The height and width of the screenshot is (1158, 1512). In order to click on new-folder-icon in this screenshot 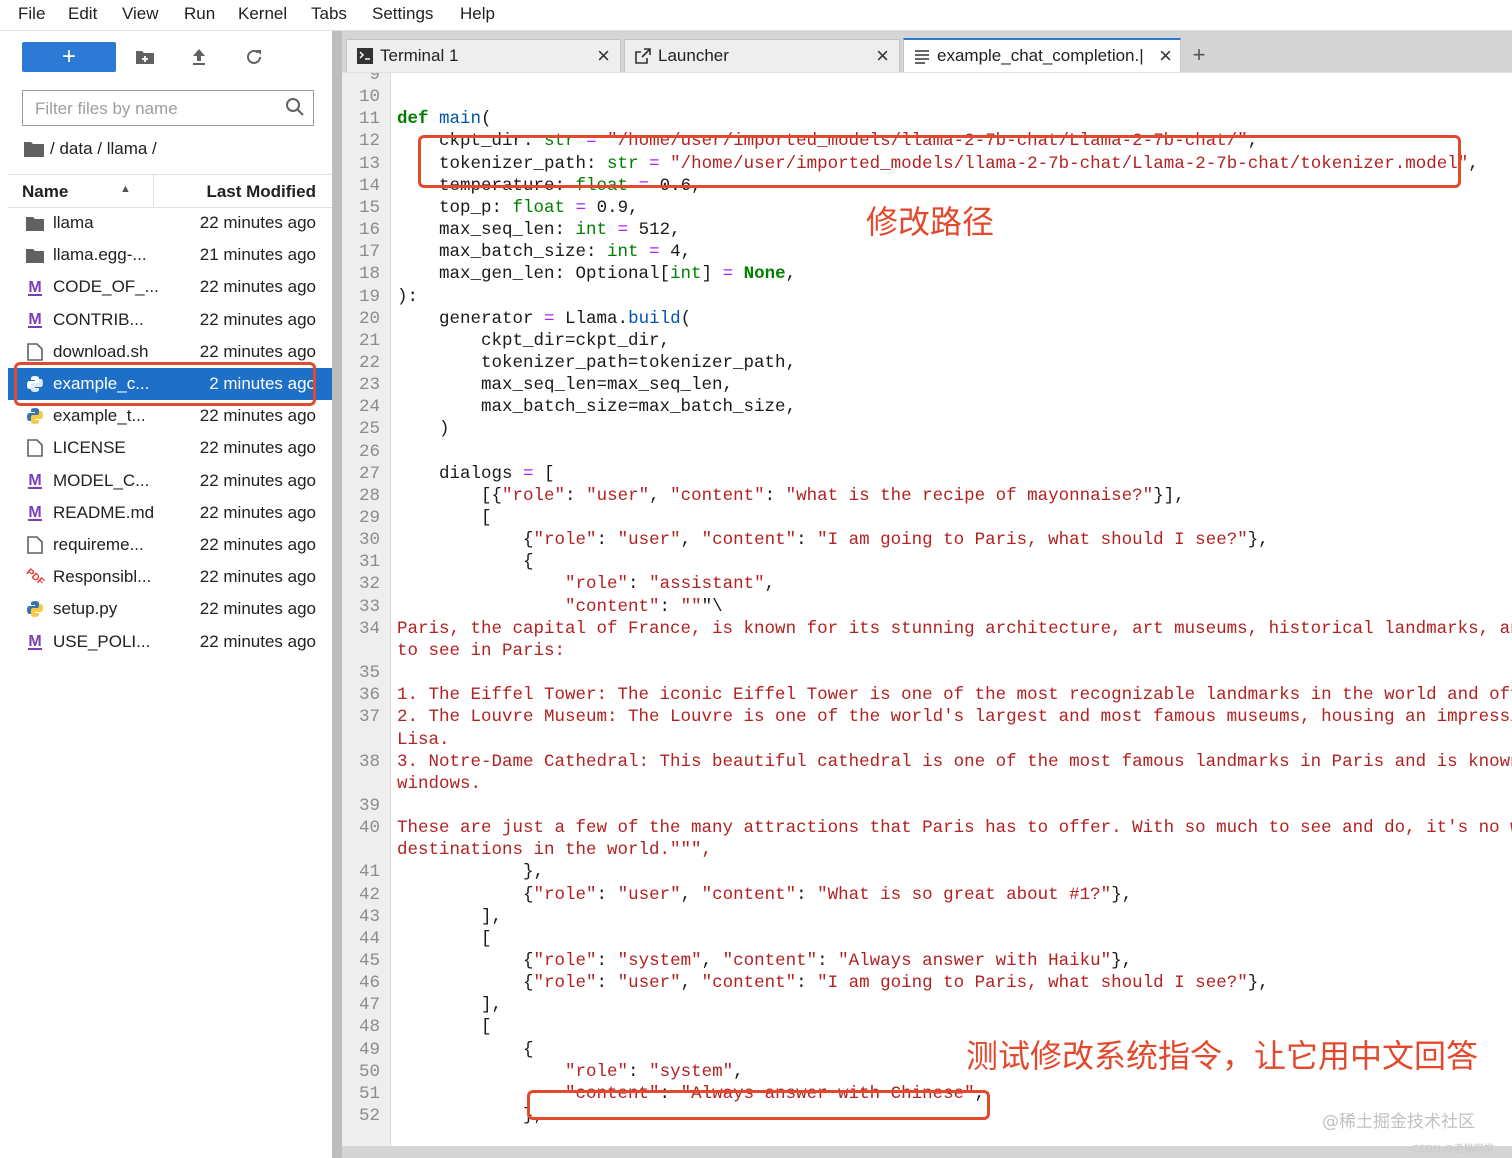, I will do `click(145, 57)`.